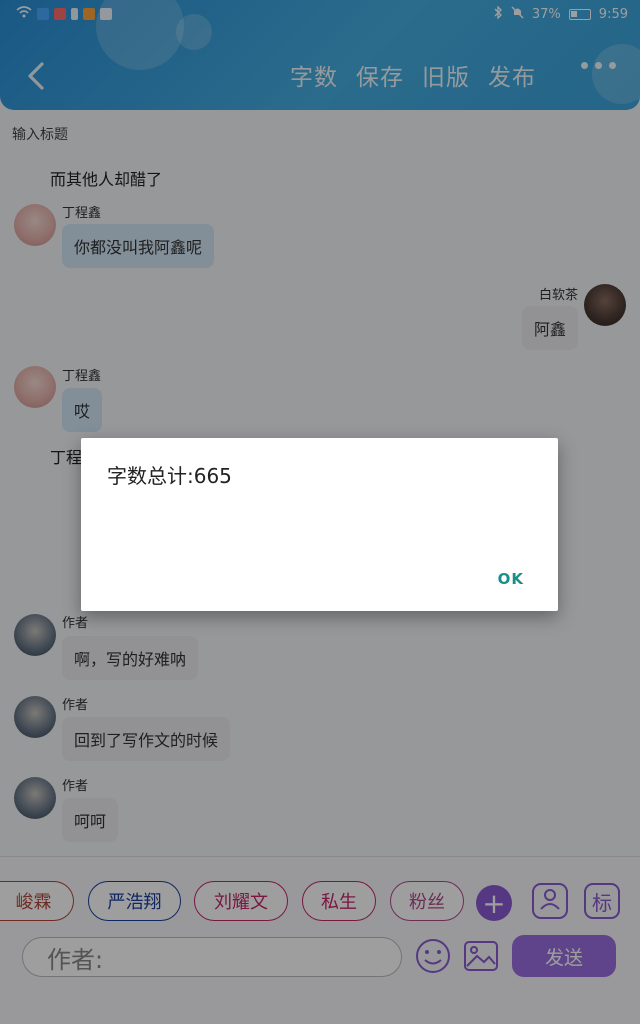  What do you see at coordinates (319, 524) in the screenshot?
I see `word-count-dialog: 字数总计:665 OK` at bounding box center [319, 524].